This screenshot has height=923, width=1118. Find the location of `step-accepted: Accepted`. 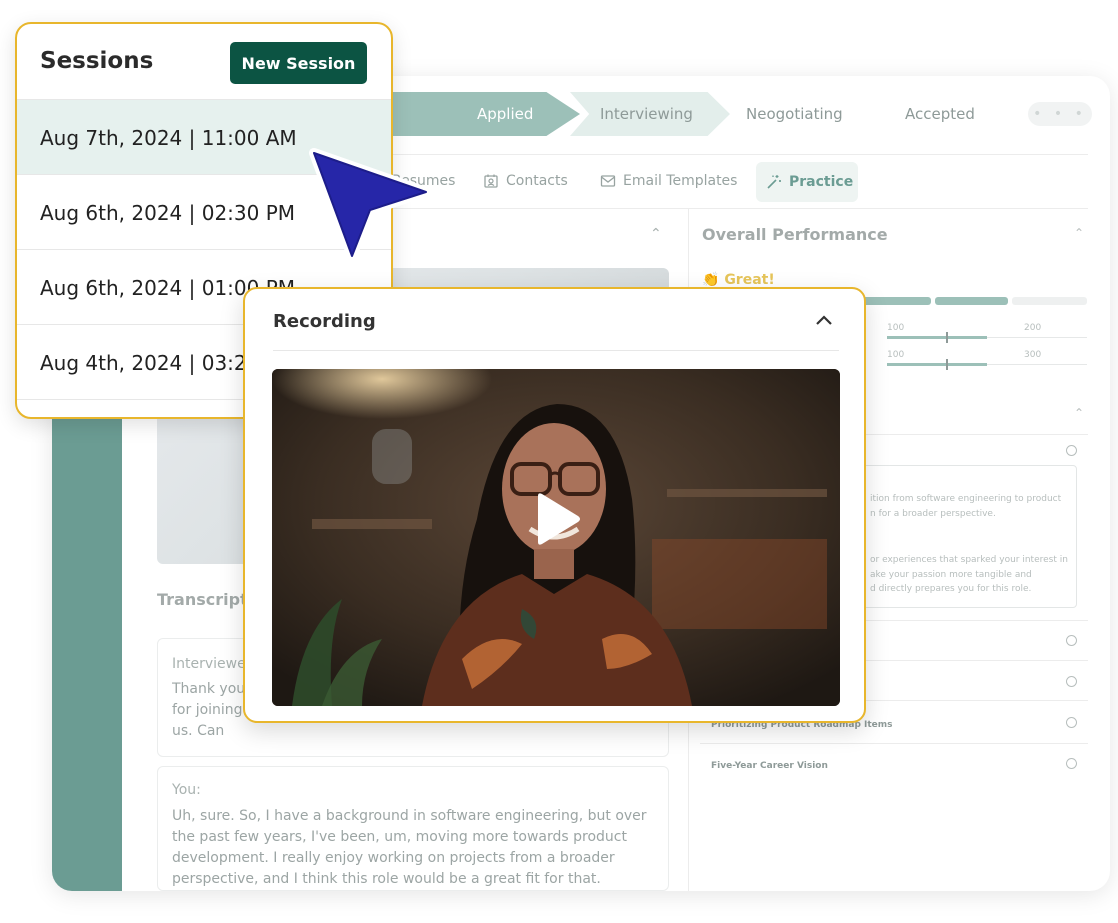

step-accepted: Accepted is located at coordinates (940, 114).